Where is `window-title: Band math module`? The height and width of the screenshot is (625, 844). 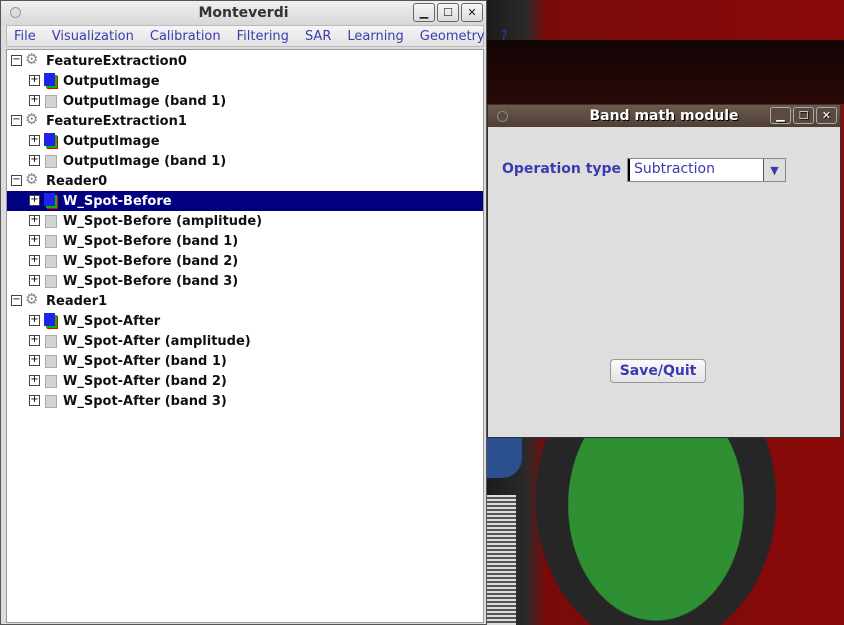
window-title: Band math module is located at coordinates (664, 116).